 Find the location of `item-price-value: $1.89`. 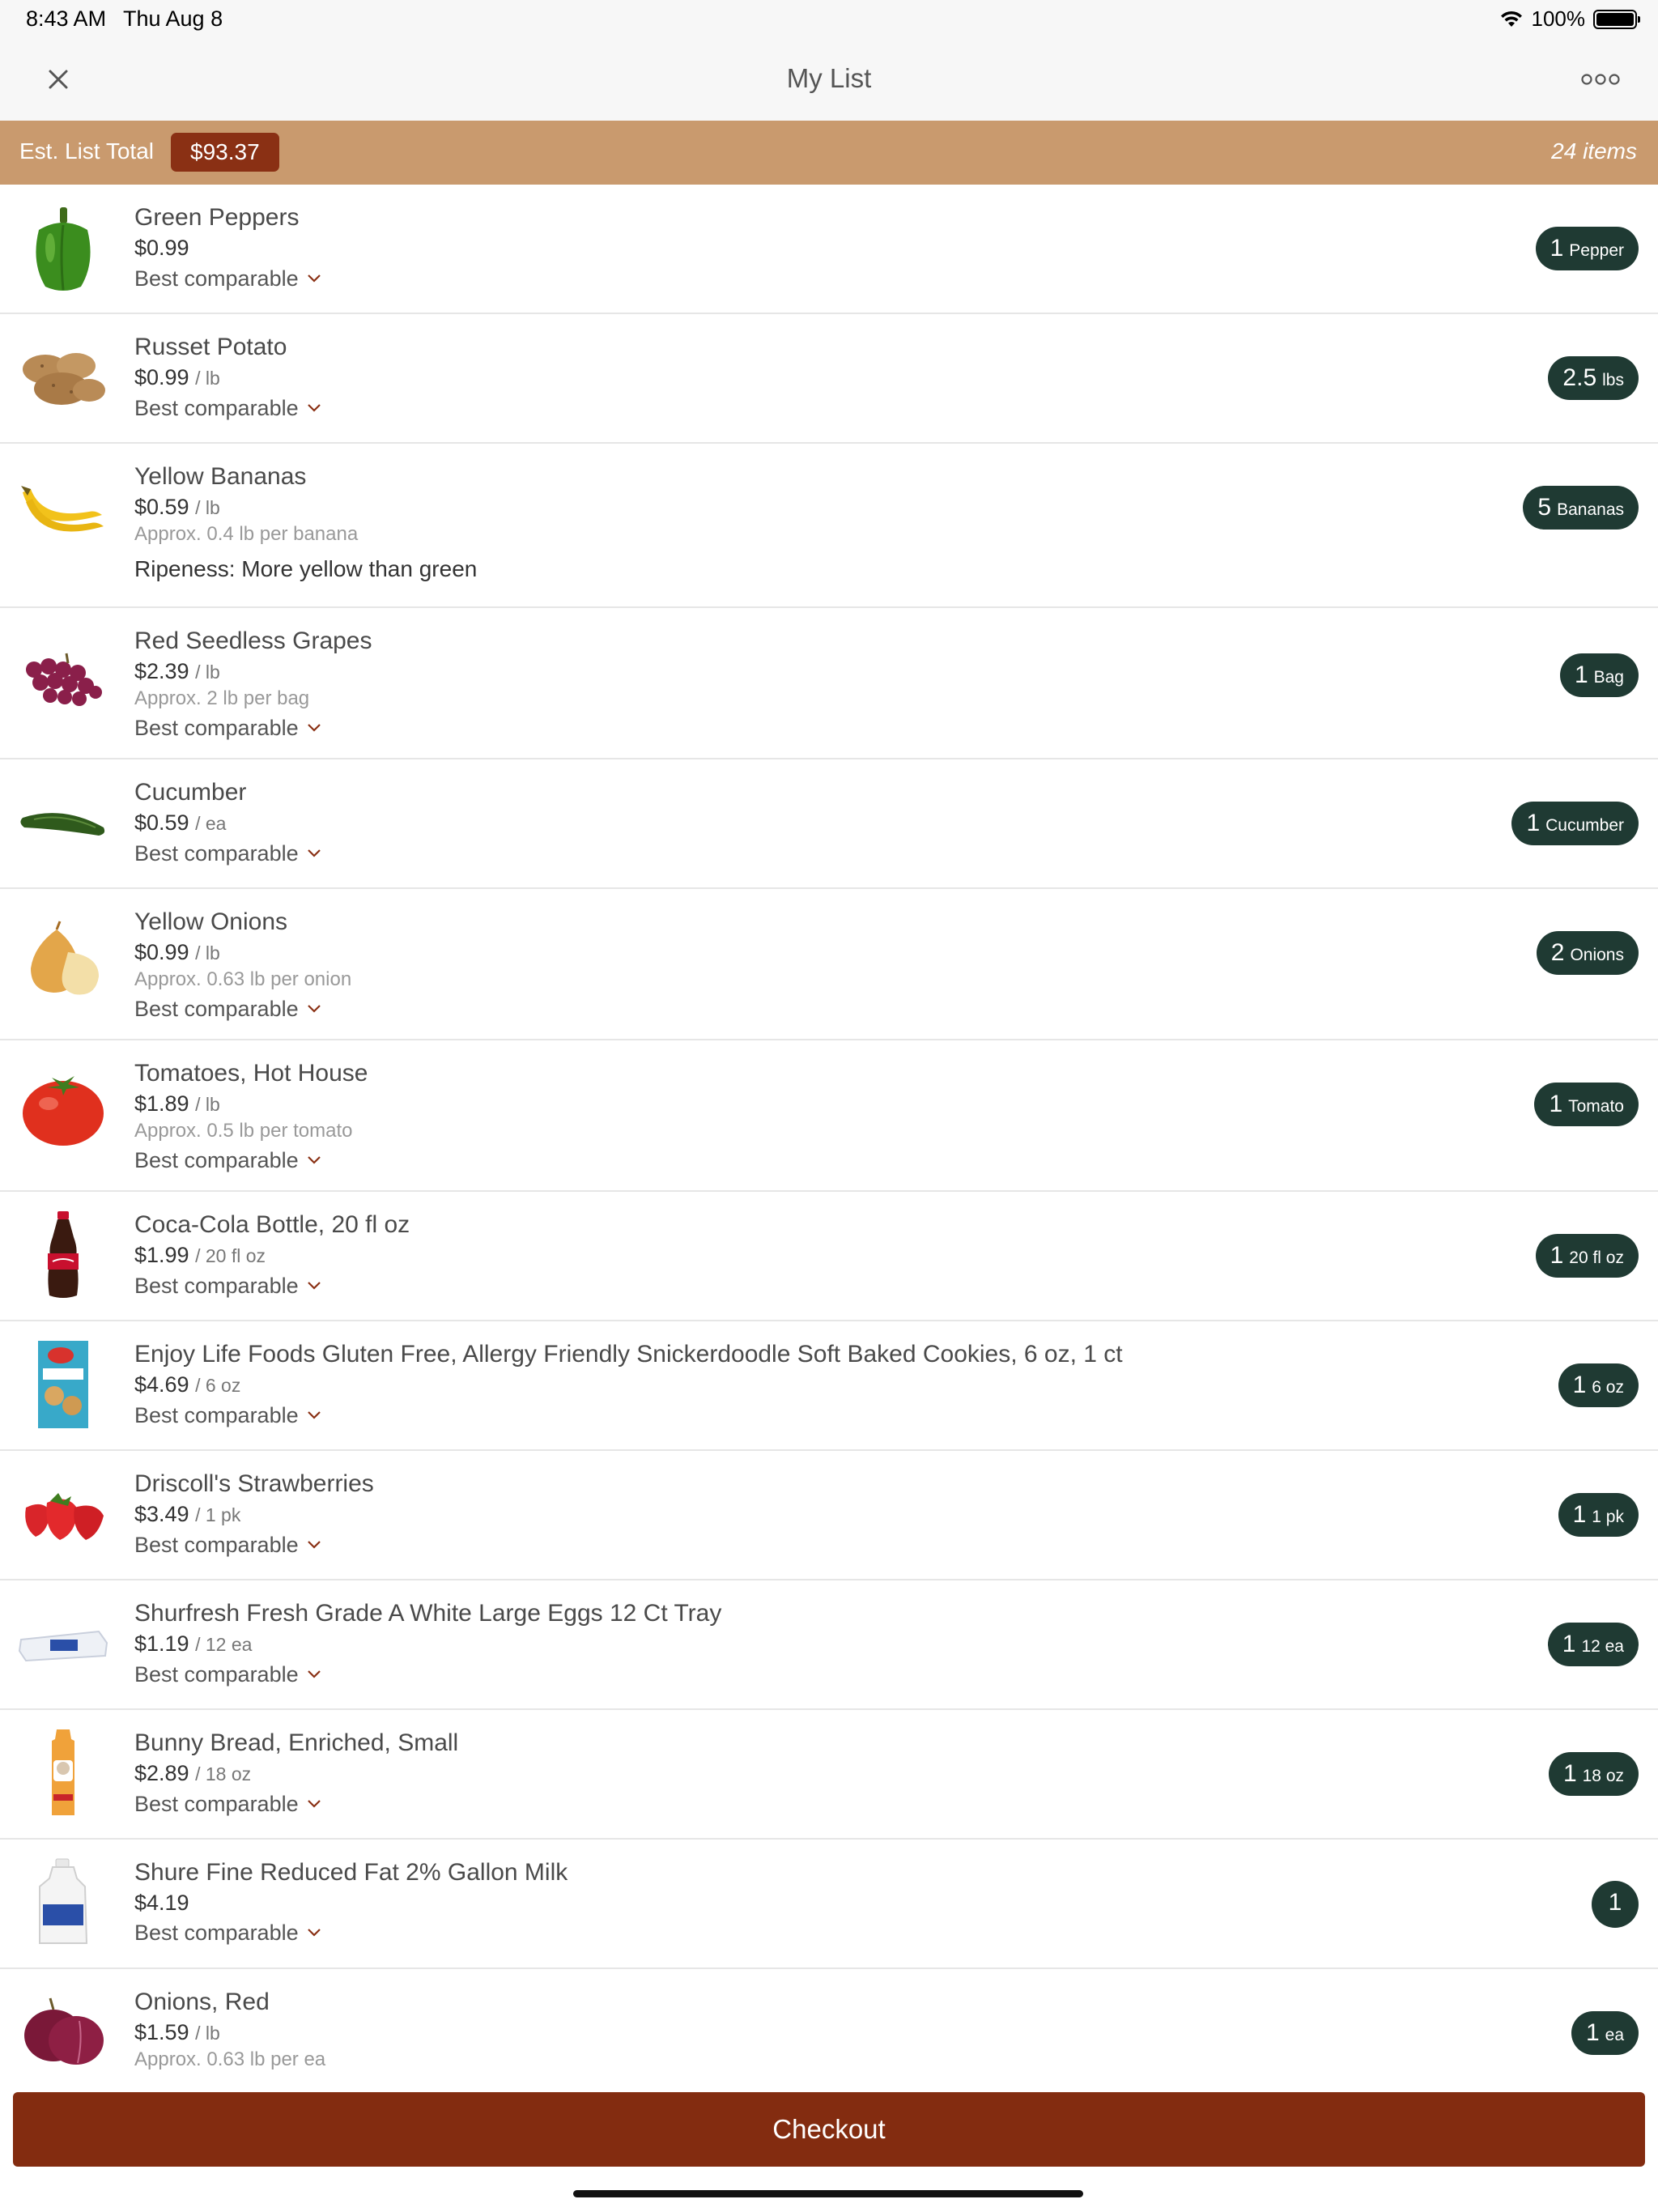

item-price-value: $1.89 is located at coordinates (161, 1104).